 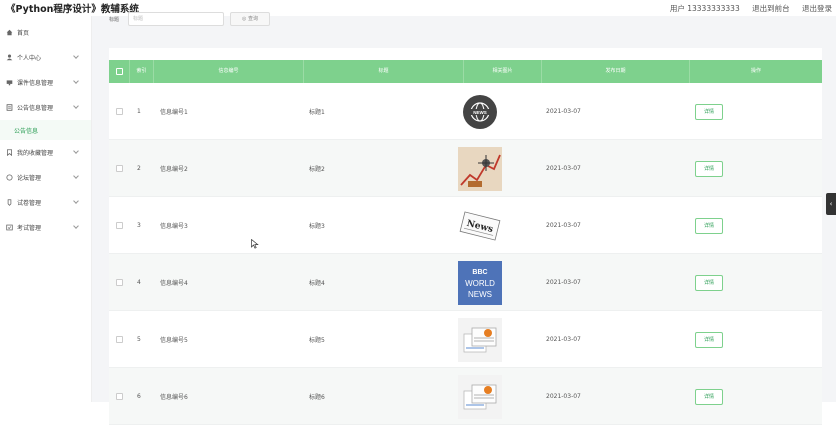 What do you see at coordinates (771, 8) in the screenshot?
I see `back-to-front-link: 退出到前台` at bounding box center [771, 8].